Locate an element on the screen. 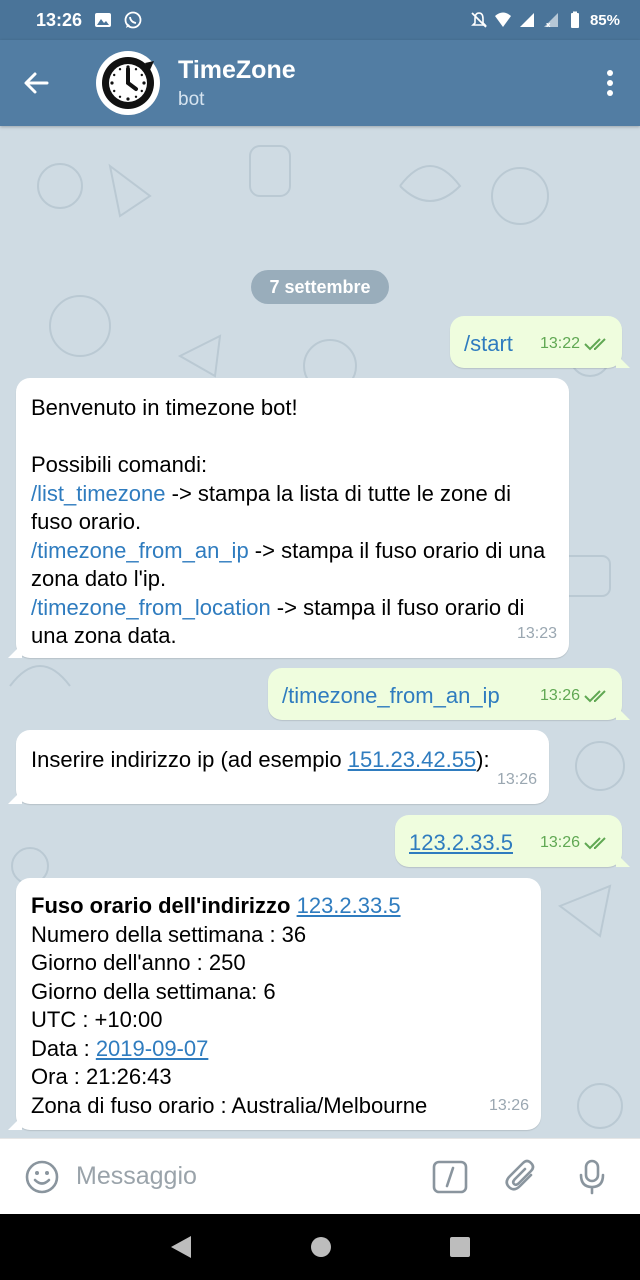 The height and width of the screenshot is (1280, 640). message-time: 13:23 is located at coordinates (536, 633).